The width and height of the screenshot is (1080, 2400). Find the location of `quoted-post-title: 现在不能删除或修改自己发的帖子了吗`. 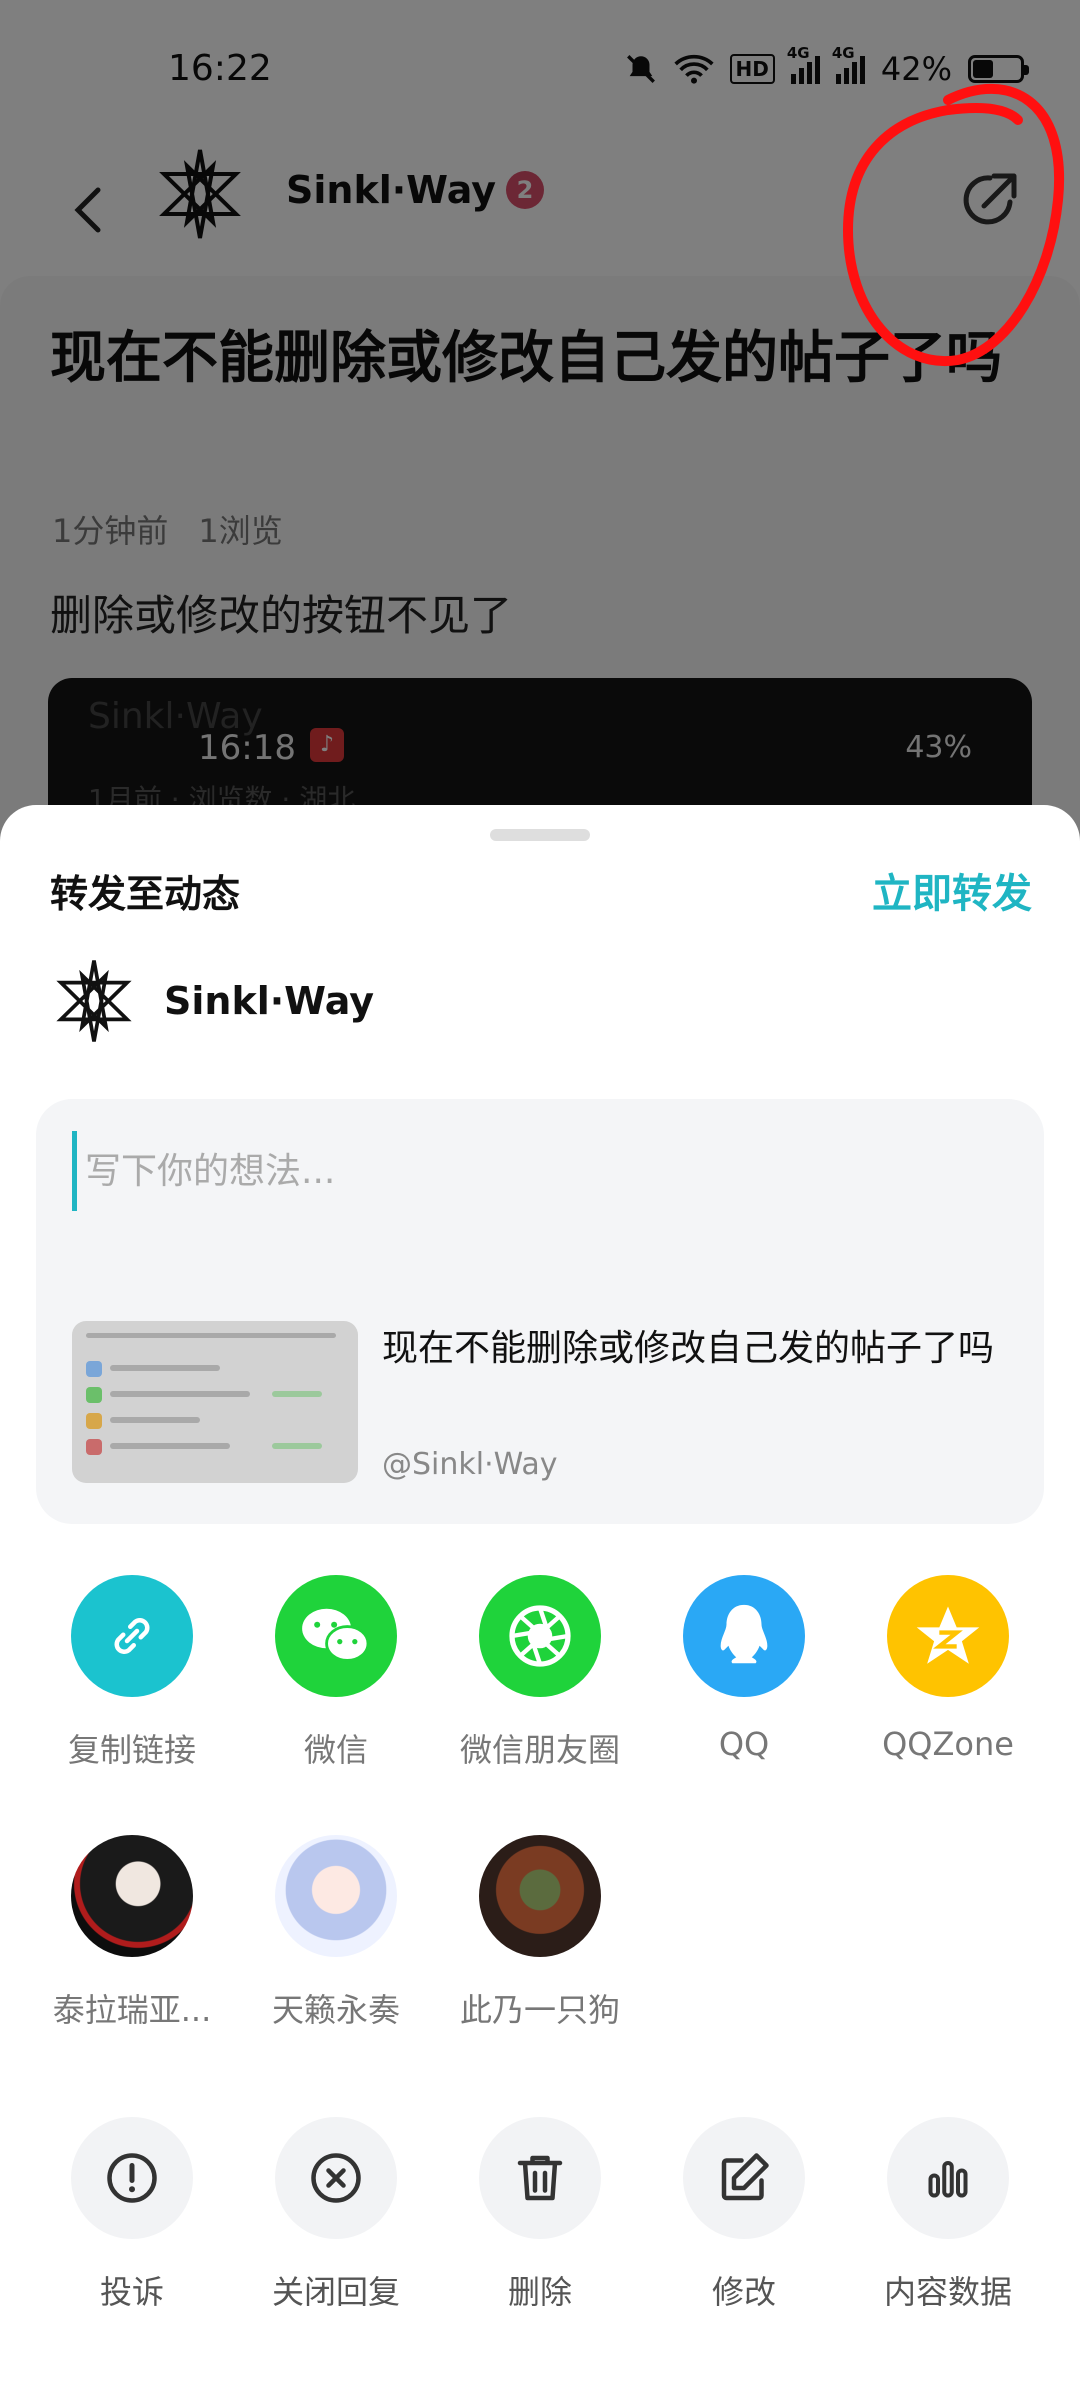

quoted-post-title: 现在不能删除或修改自己发的帖子了吗 is located at coordinates (688, 1348).